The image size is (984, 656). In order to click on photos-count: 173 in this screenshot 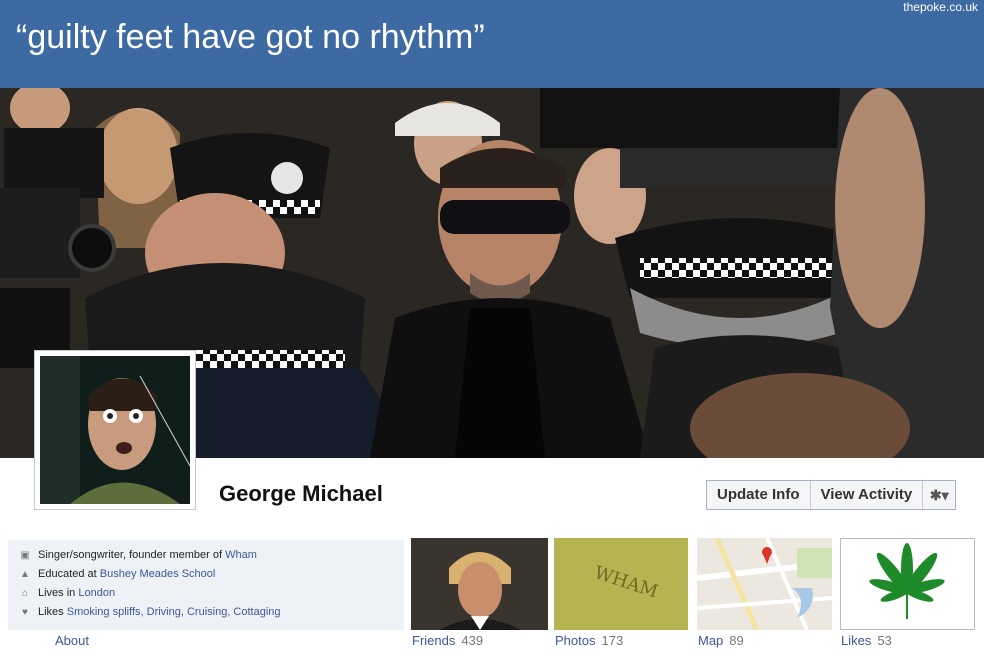, I will do `click(612, 640)`.